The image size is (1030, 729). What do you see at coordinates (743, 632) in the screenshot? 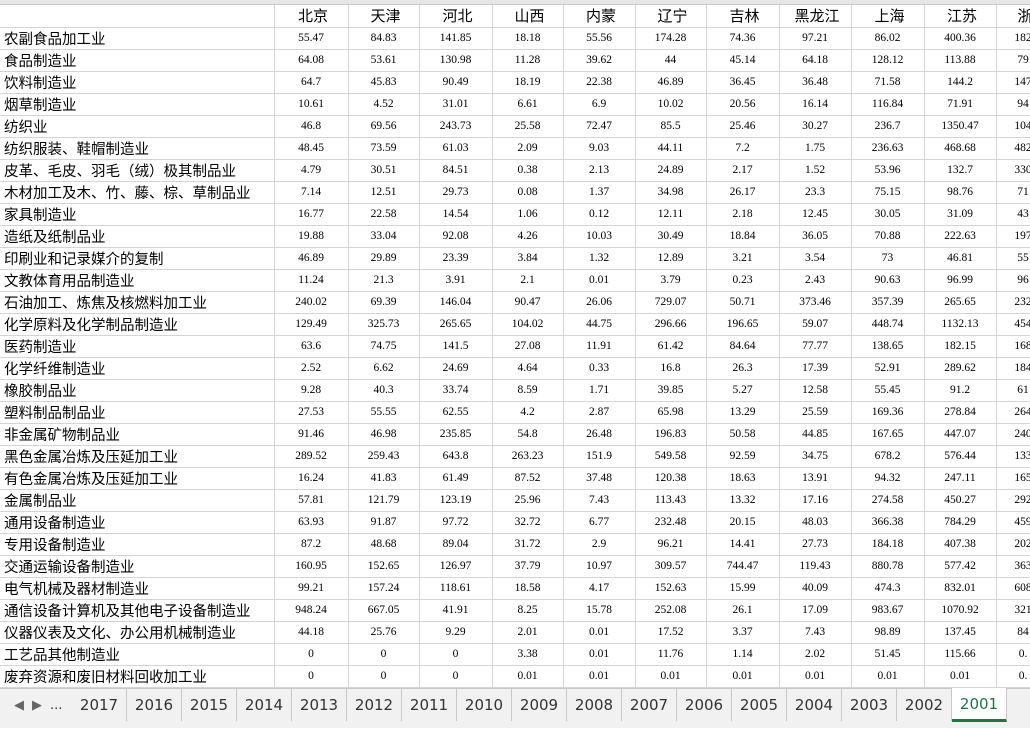
I see `data-cell: 3.37` at bounding box center [743, 632].